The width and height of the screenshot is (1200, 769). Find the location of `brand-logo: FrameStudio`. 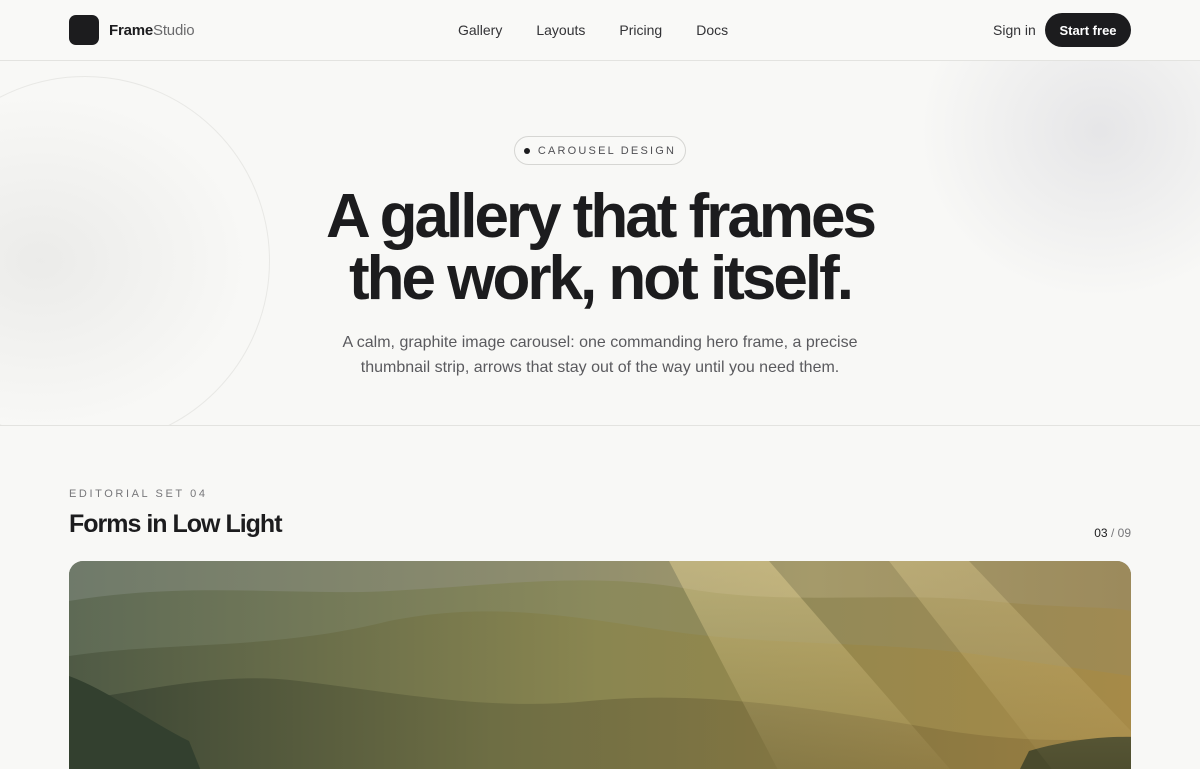

brand-logo: FrameStudio is located at coordinates (132, 30).